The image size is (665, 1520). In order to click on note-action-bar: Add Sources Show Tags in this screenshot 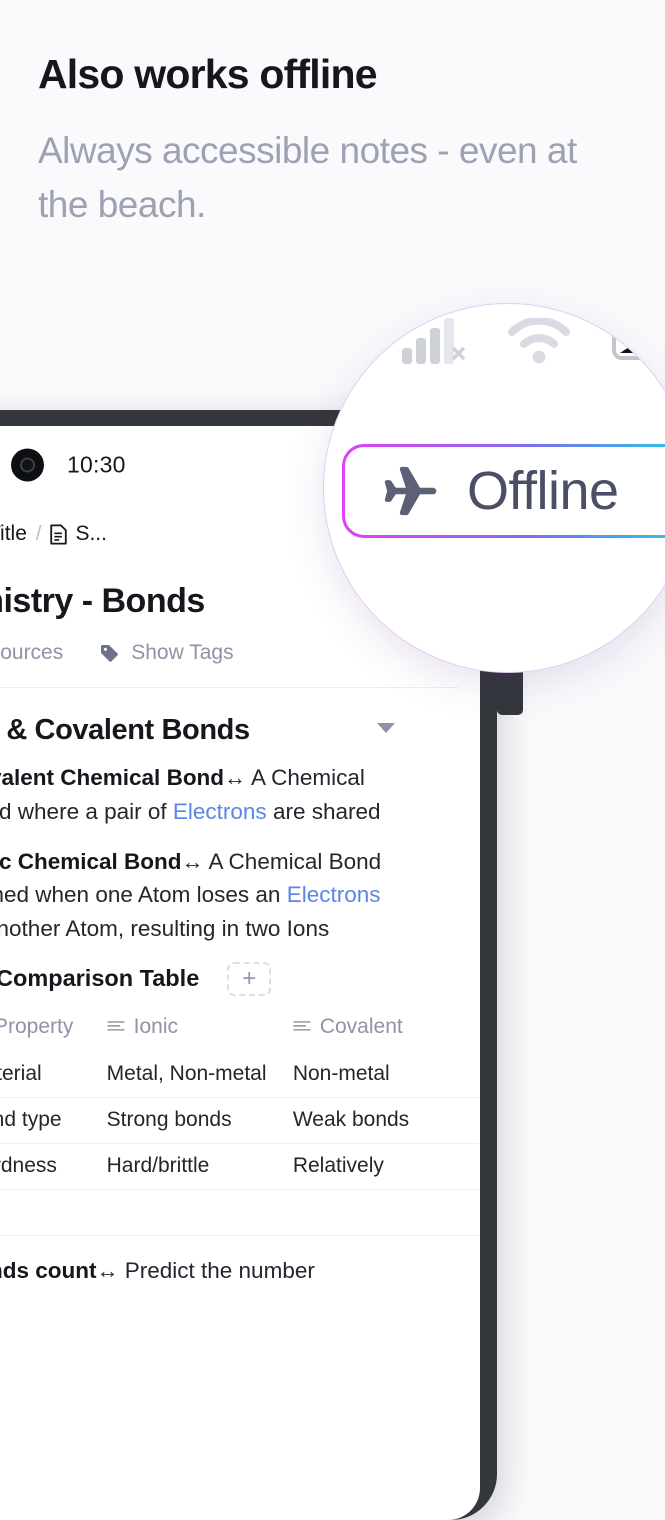, I will do `click(229, 653)`.